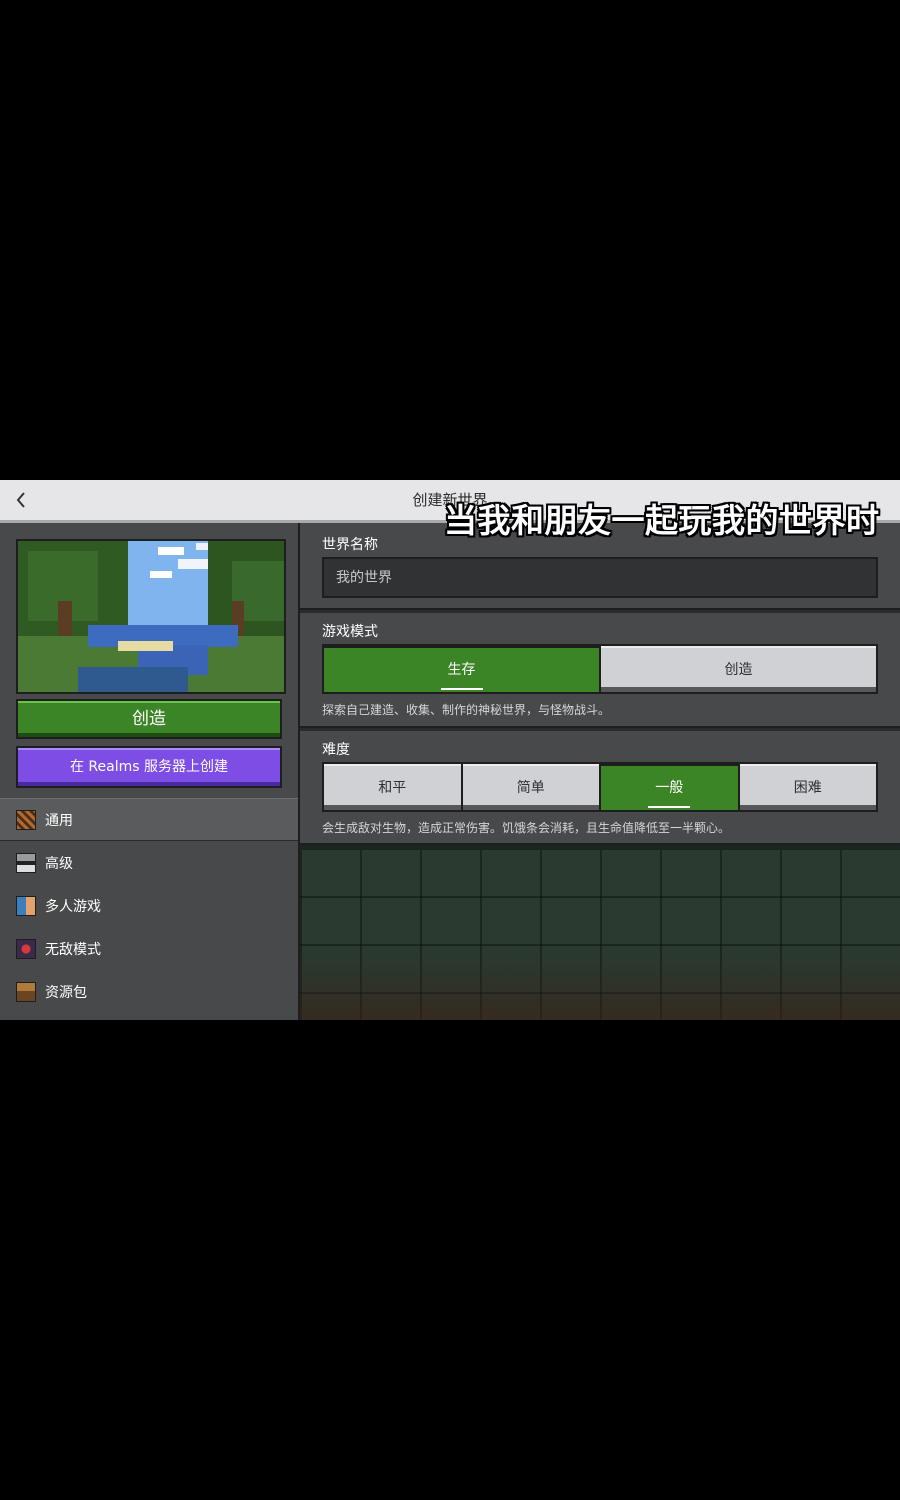 The image size is (900, 1500). I want to click on option-label: 生存, so click(461, 670).